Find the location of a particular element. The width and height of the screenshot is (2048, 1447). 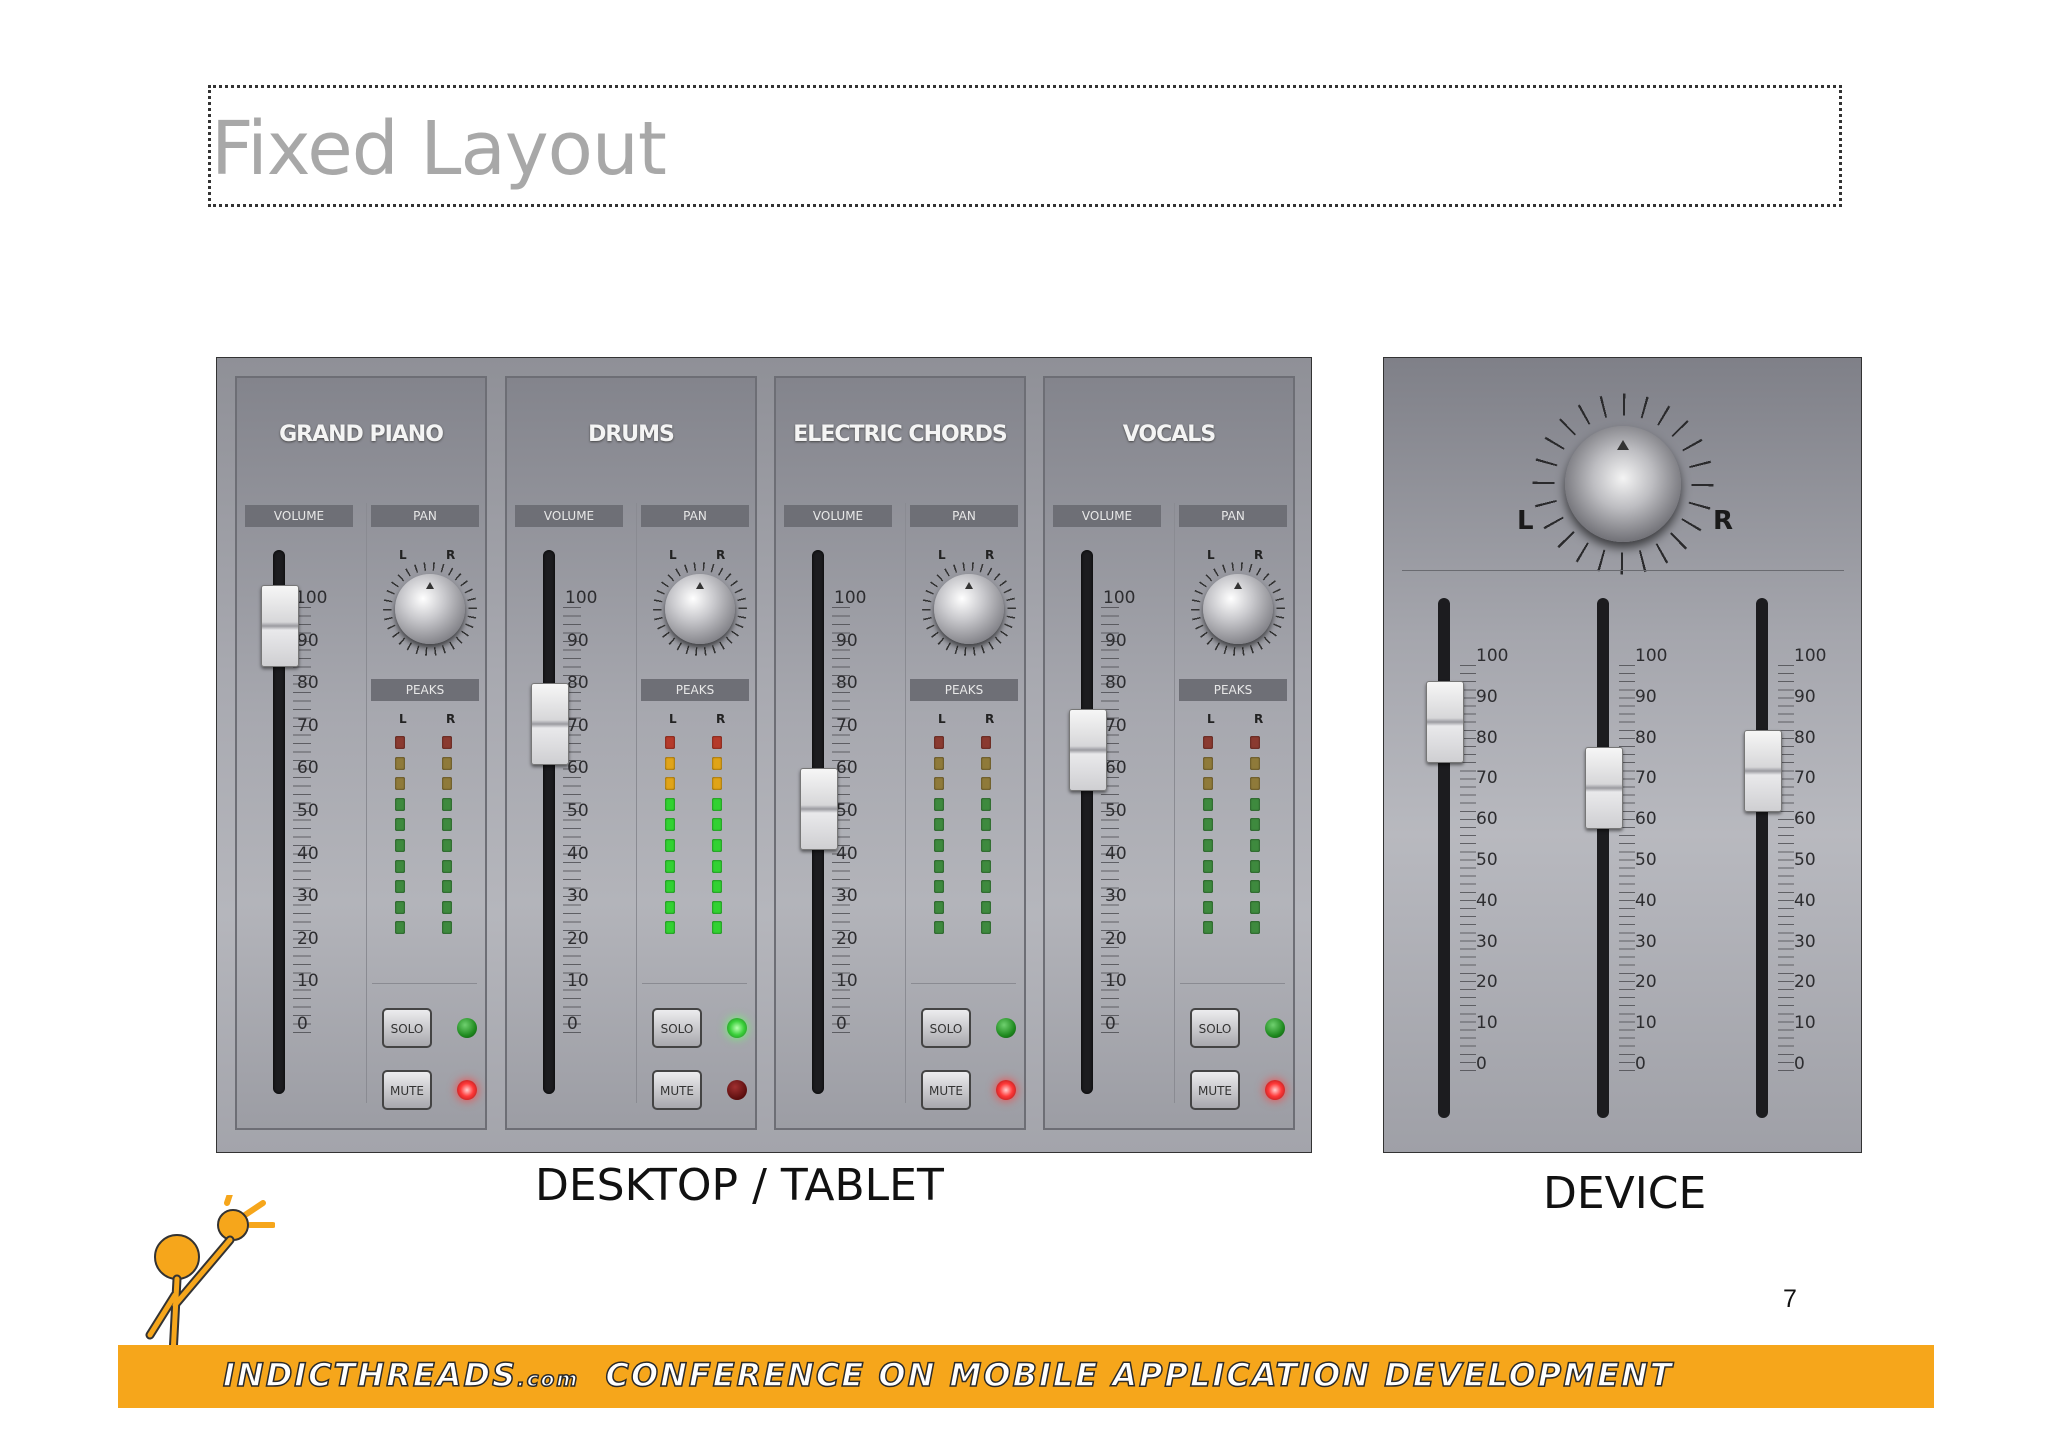

device-pan-knob is located at coordinates (1623, 484).